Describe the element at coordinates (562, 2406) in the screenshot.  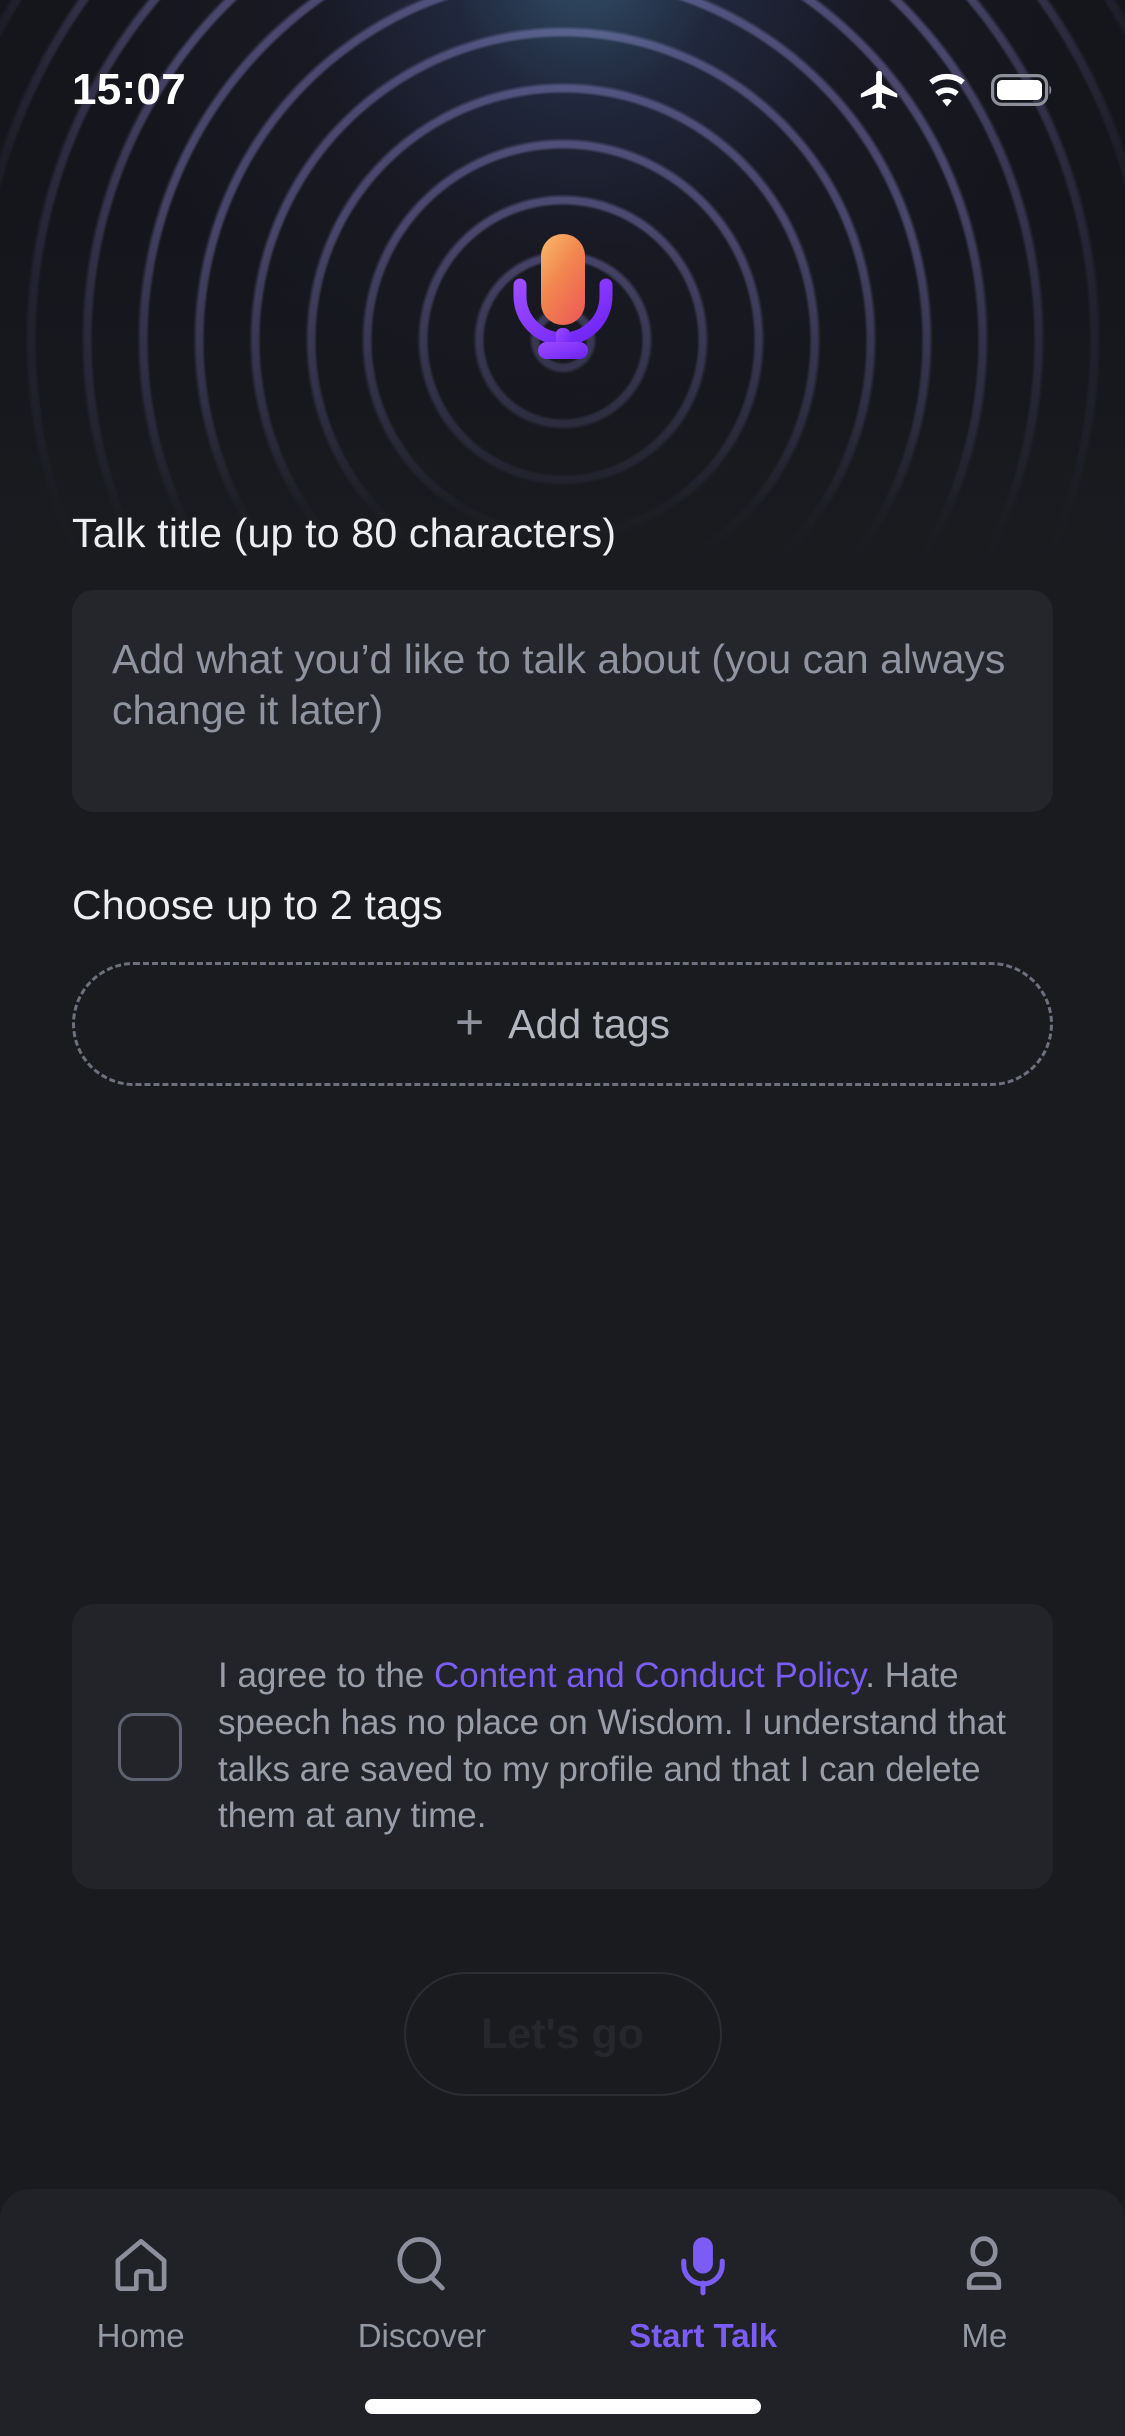
I see `home-indicator` at that location.